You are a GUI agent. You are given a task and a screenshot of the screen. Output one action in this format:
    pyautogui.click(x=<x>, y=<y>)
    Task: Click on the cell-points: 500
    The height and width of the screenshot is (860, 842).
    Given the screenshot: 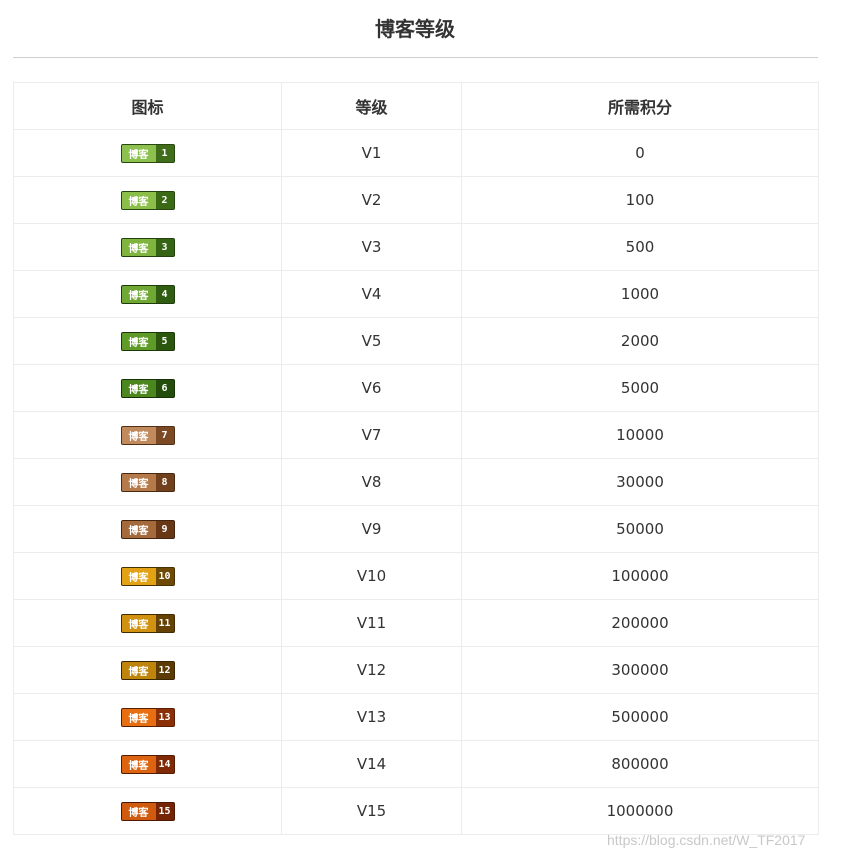 What is the action you would take?
    pyautogui.click(x=640, y=247)
    